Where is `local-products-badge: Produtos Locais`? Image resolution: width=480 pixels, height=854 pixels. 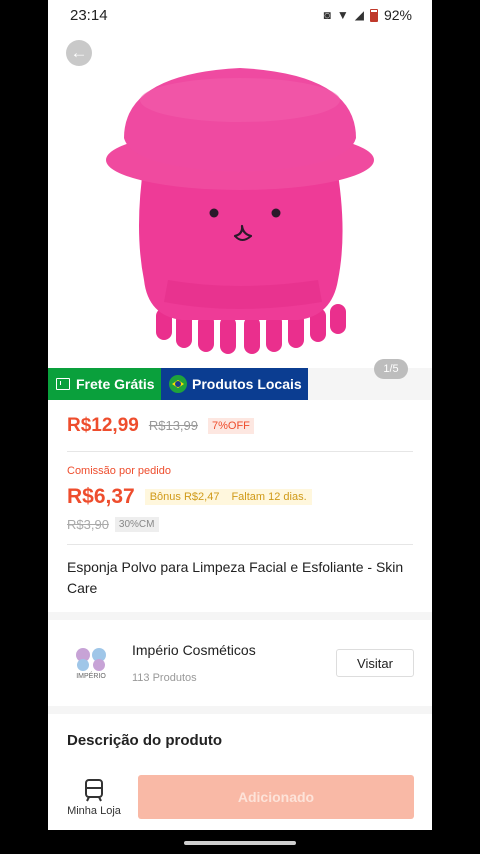 local-products-badge: Produtos Locais is located at coordinates (234, 384).